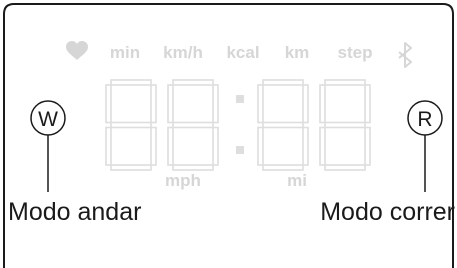  Describe the element at coordinates (77, 50) in the screenshot. I see `heart-icon` at that location.